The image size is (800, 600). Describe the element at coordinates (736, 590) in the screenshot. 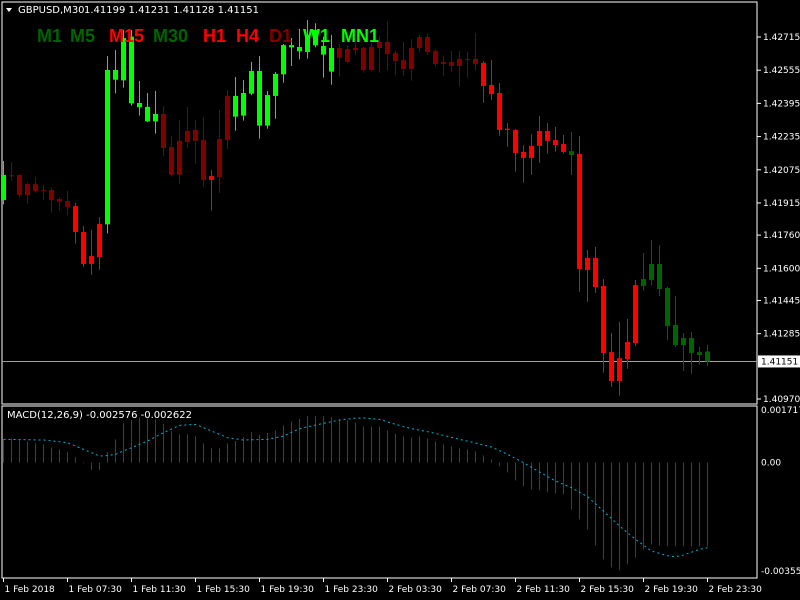

I see `time-tick-label: 2 Feb 23:30` at that location.